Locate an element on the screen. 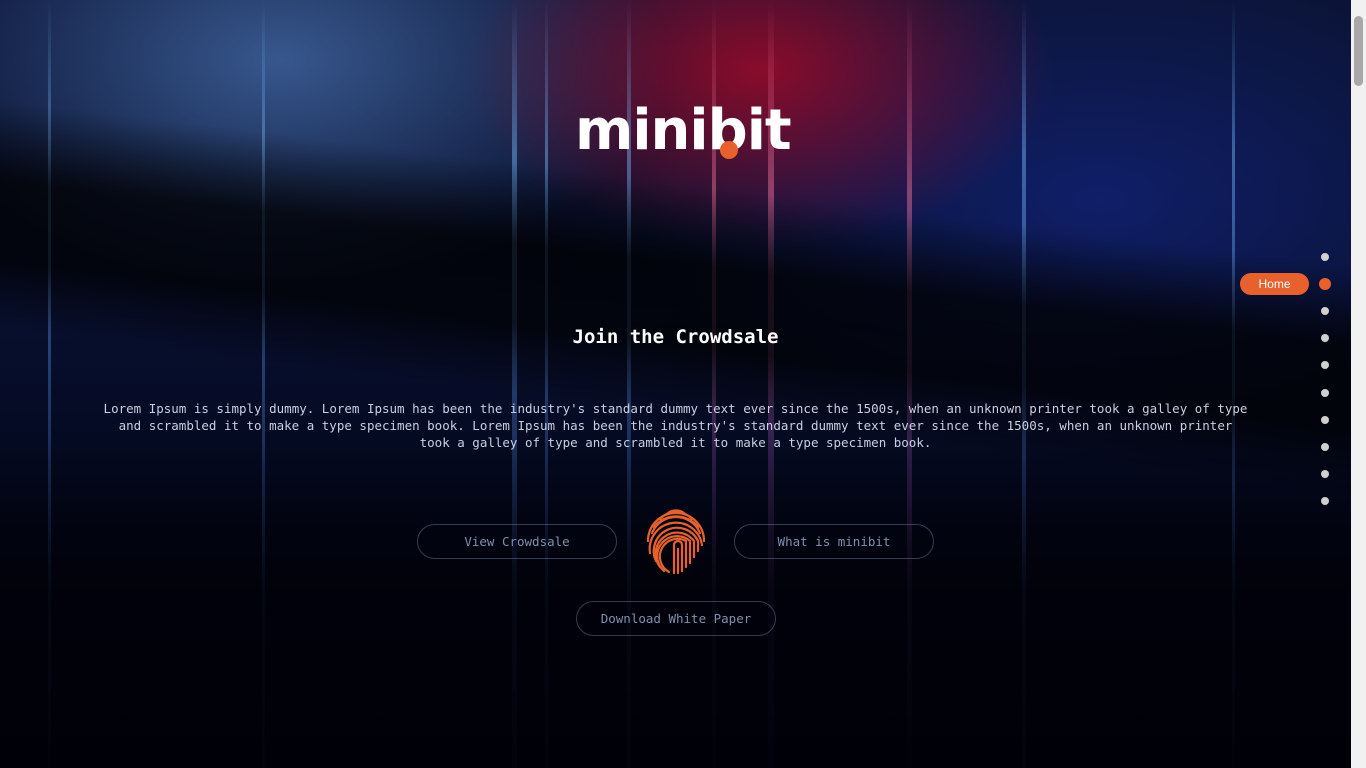 The height and width of the screenshot is (768, 1366). what-is-minibit-button: What is minibit is located at coordinates (834, 541).